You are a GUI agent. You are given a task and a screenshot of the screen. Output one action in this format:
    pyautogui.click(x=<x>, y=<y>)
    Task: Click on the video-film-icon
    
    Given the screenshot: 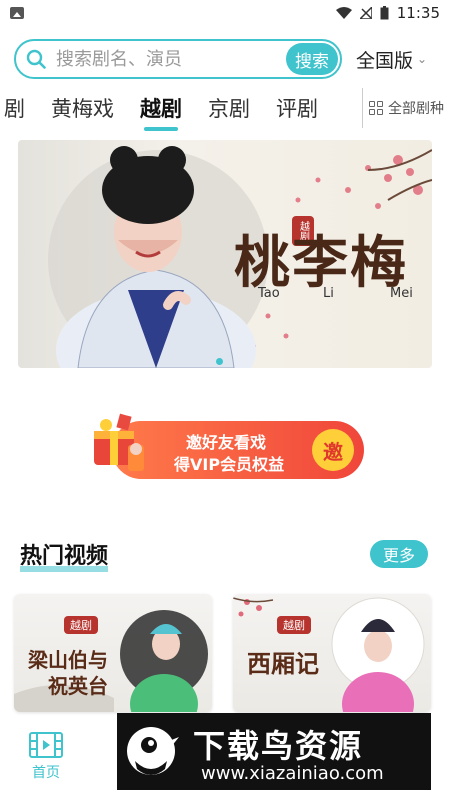 What is the action you would take?
    pyautogui.click(x=46, y=745)
    